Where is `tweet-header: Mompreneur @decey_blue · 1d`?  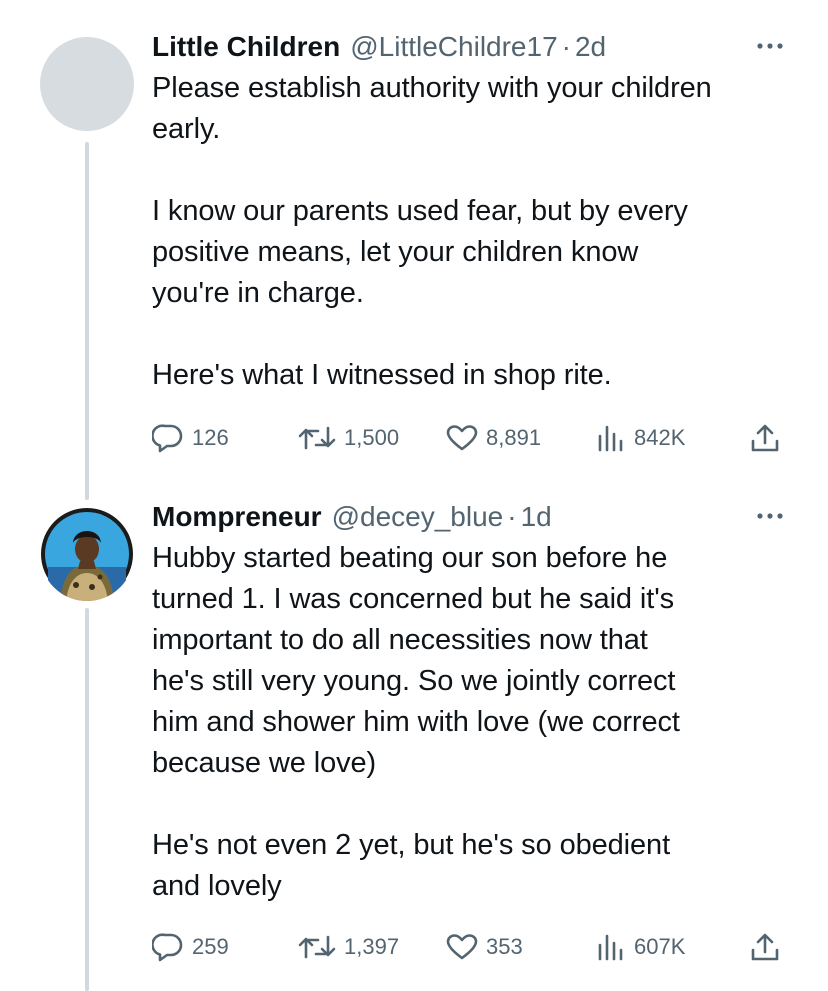
tweet-header: Mompreneur @decey_blue · 1d is located at coordinates (470, 517).